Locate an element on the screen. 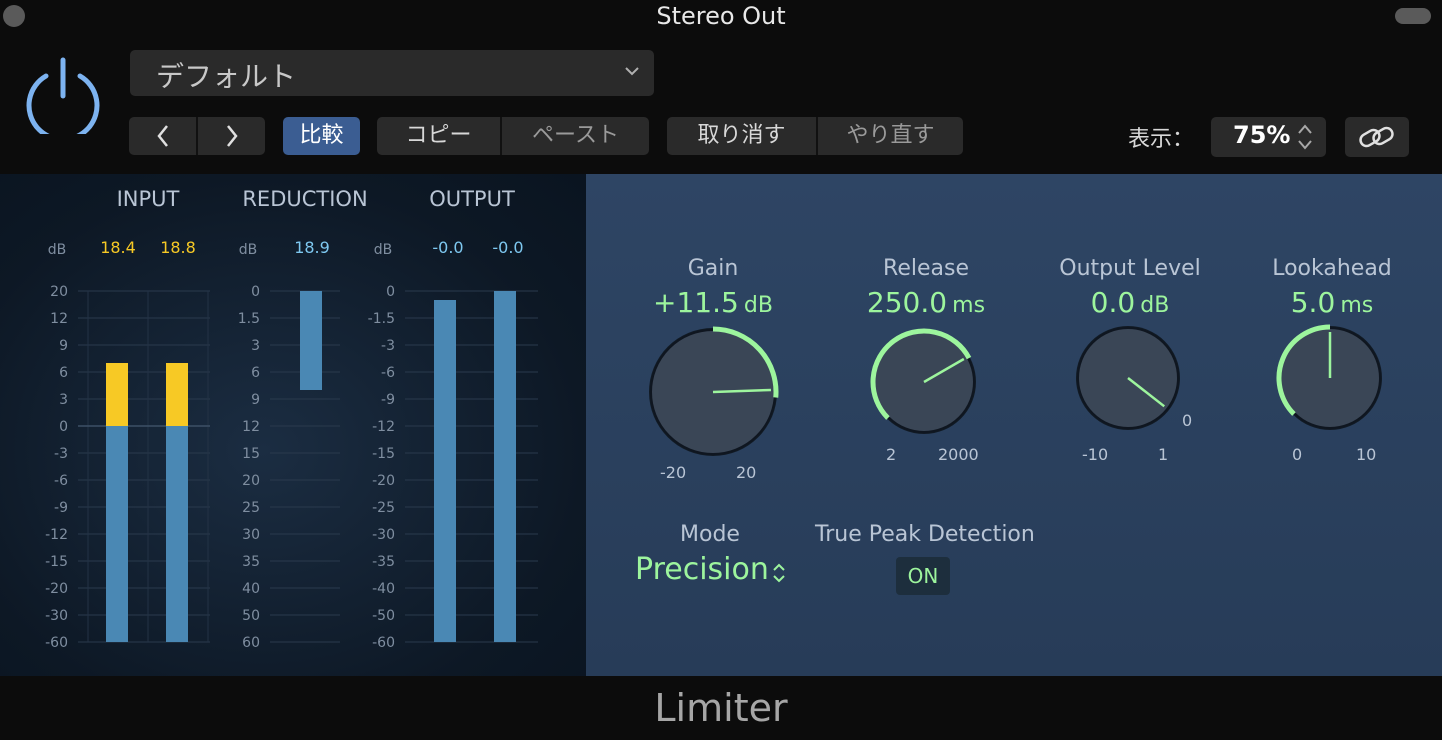  output-level-knob is located at coordinates (1129, 383).